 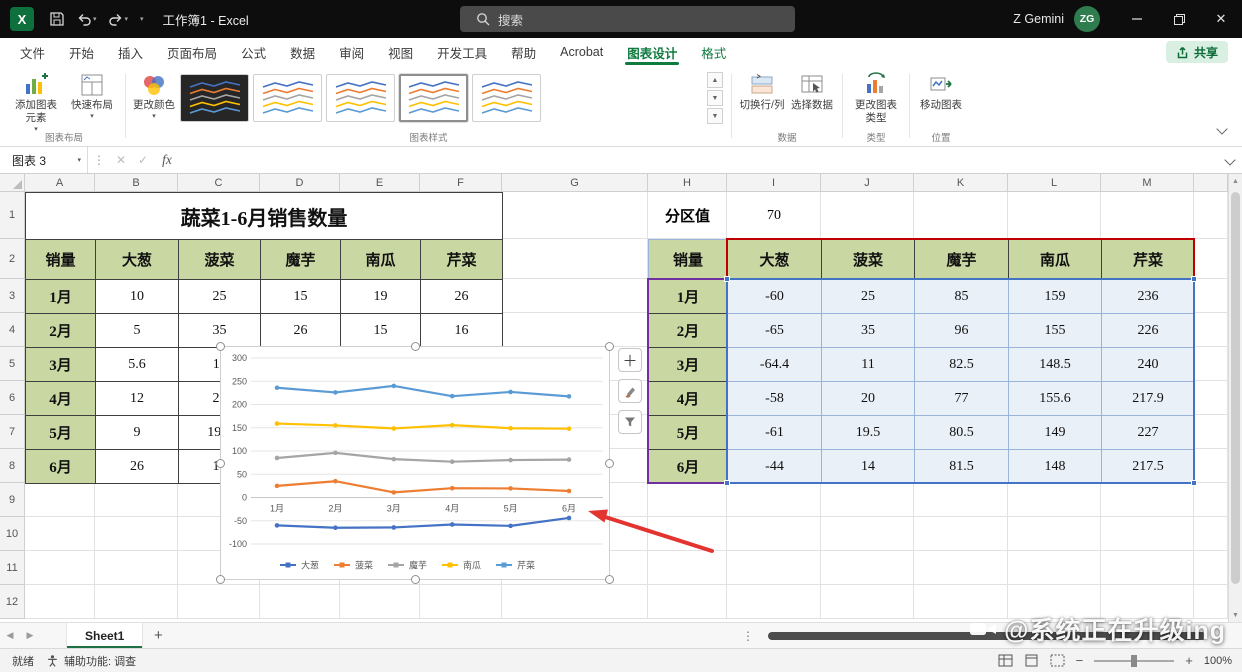 What do you see at coordinates (12, 432) in the screenshot?
I see `row-header-7: 7` at bounding box center [12, 432].